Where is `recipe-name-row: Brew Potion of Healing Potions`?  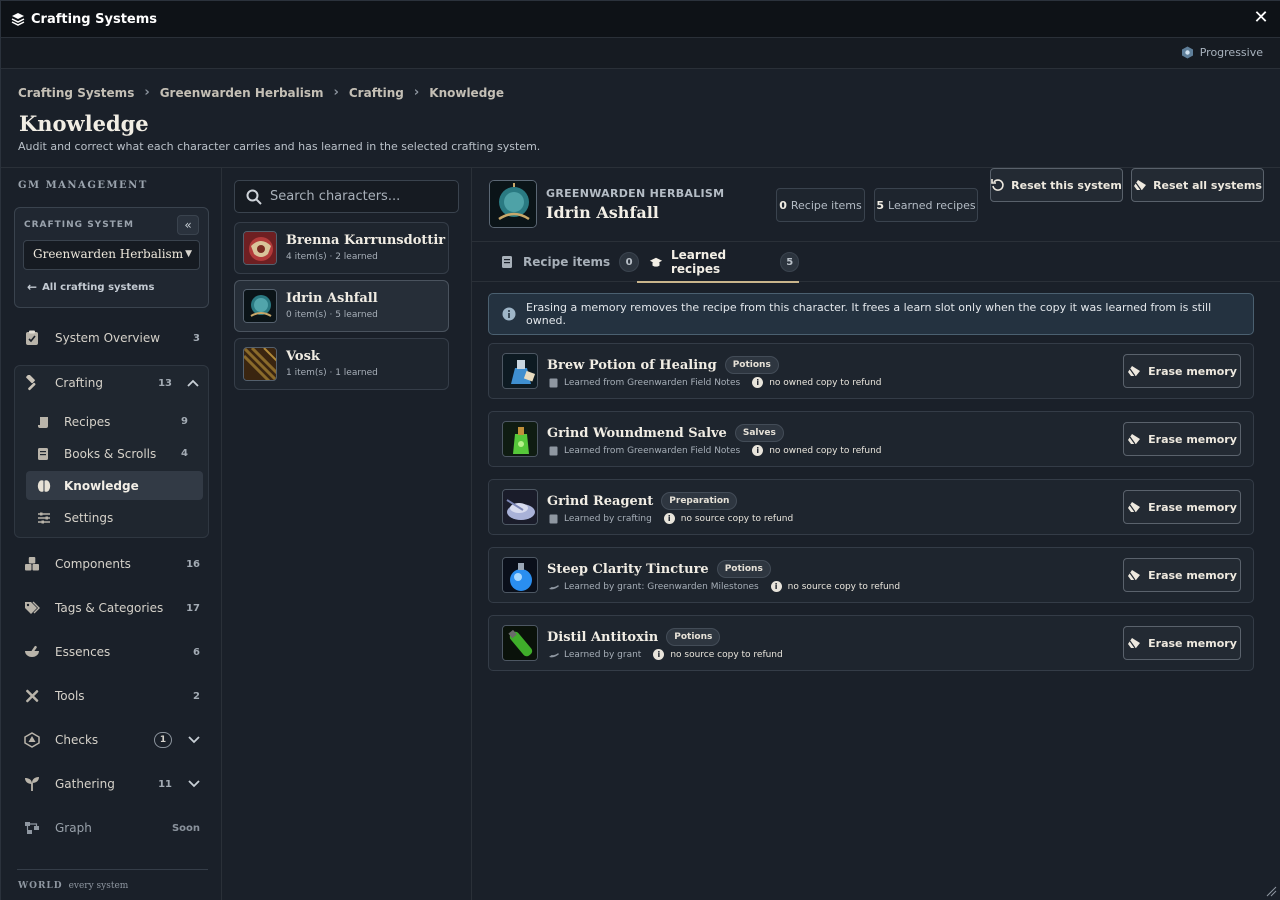 recipe-name-row: Brew Potion of Healing Potions is located at coordinates (663, 365).